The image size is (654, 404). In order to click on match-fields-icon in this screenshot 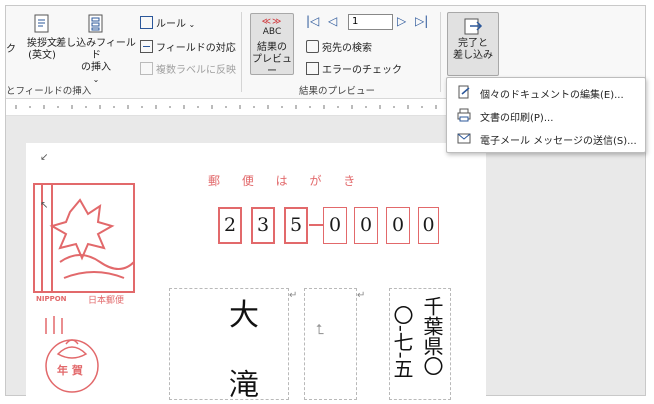, I will do `click(146, 46)`.